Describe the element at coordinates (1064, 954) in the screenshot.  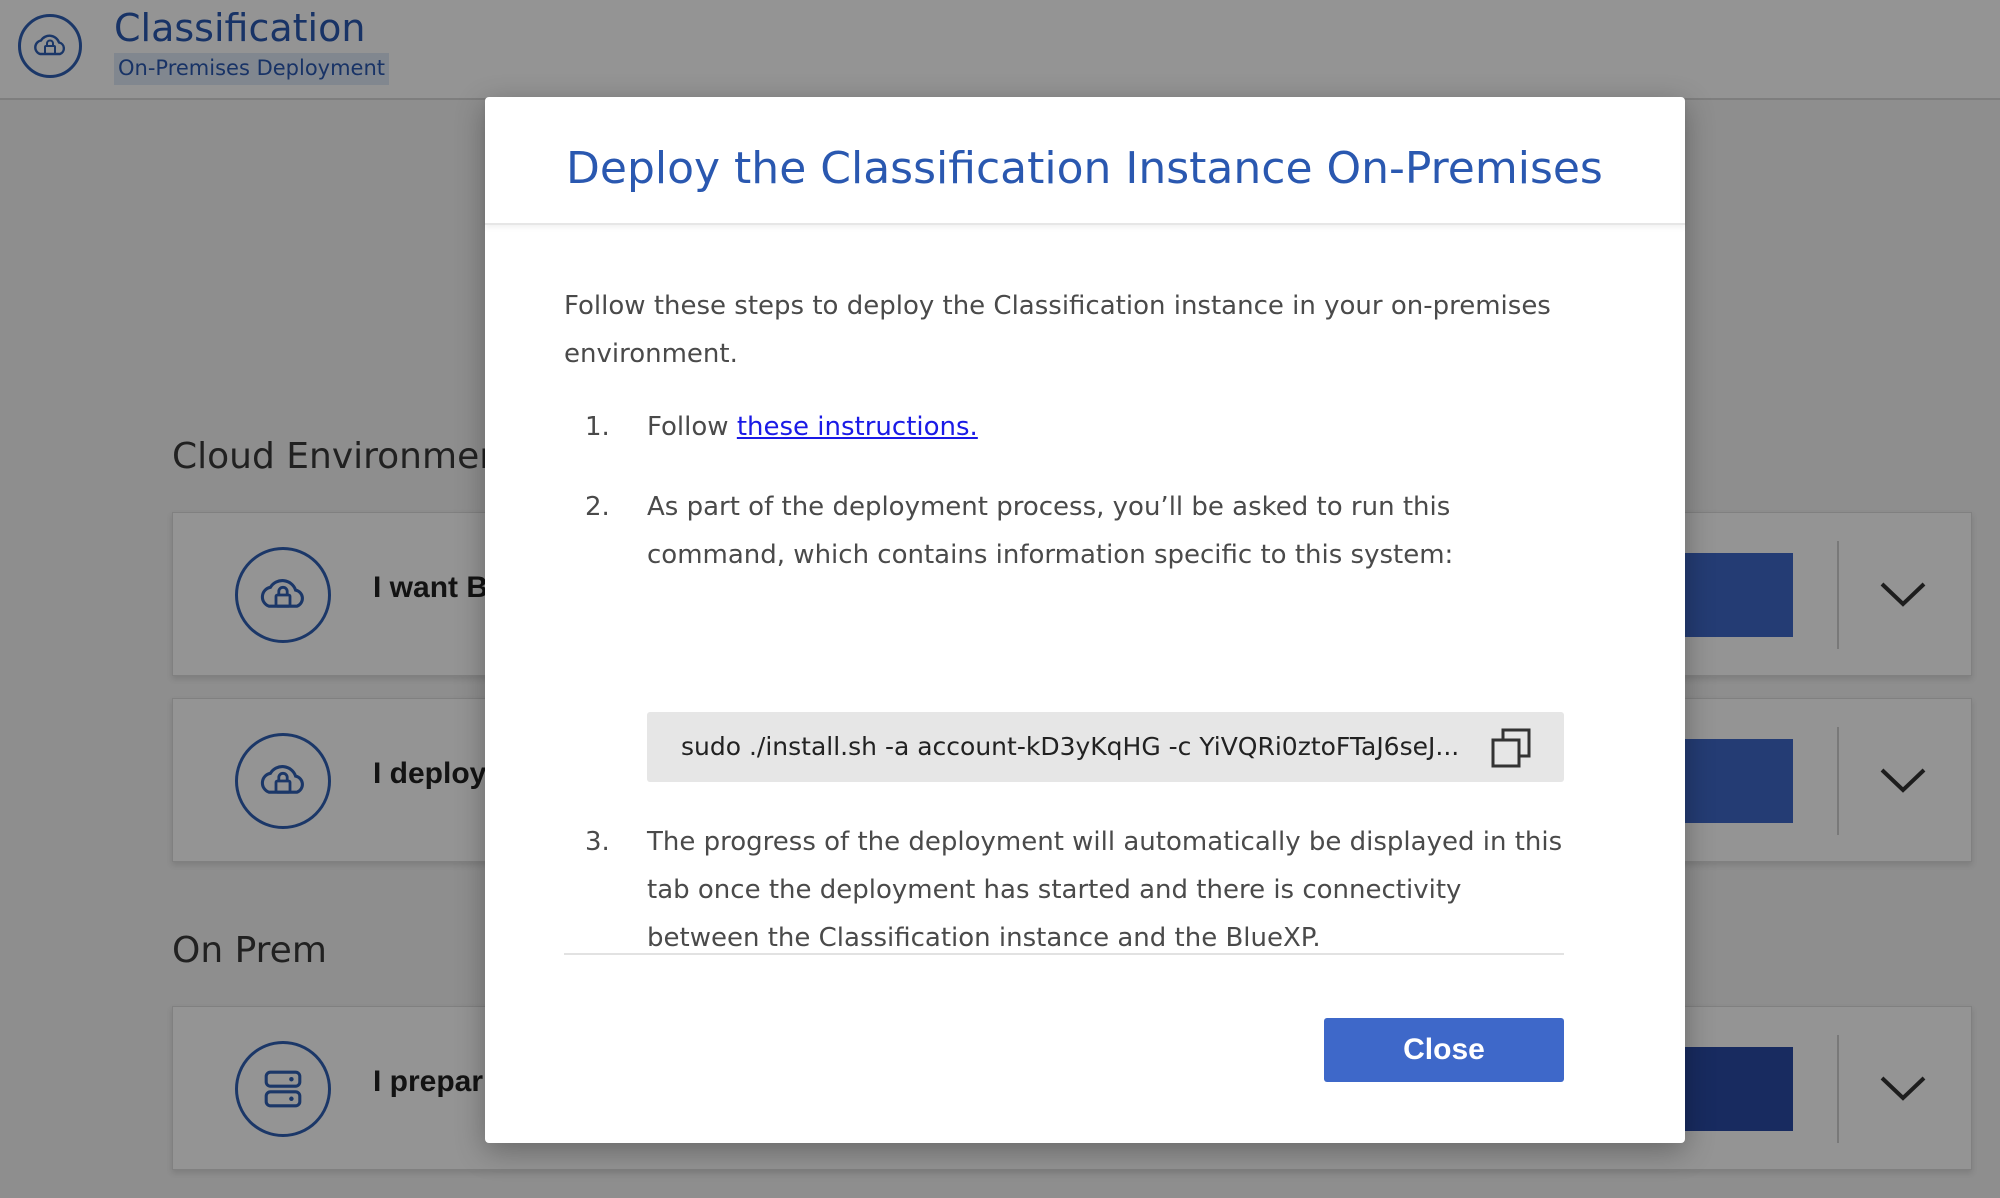
I see `modal-divider` at that location.